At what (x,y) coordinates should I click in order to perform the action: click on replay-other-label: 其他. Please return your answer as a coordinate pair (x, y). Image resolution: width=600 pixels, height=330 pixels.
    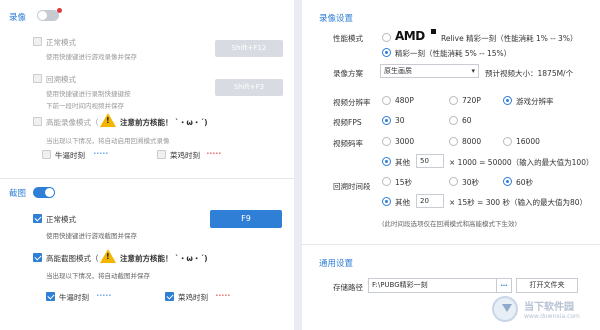
    Looking at the image, I should click on (402, 202).